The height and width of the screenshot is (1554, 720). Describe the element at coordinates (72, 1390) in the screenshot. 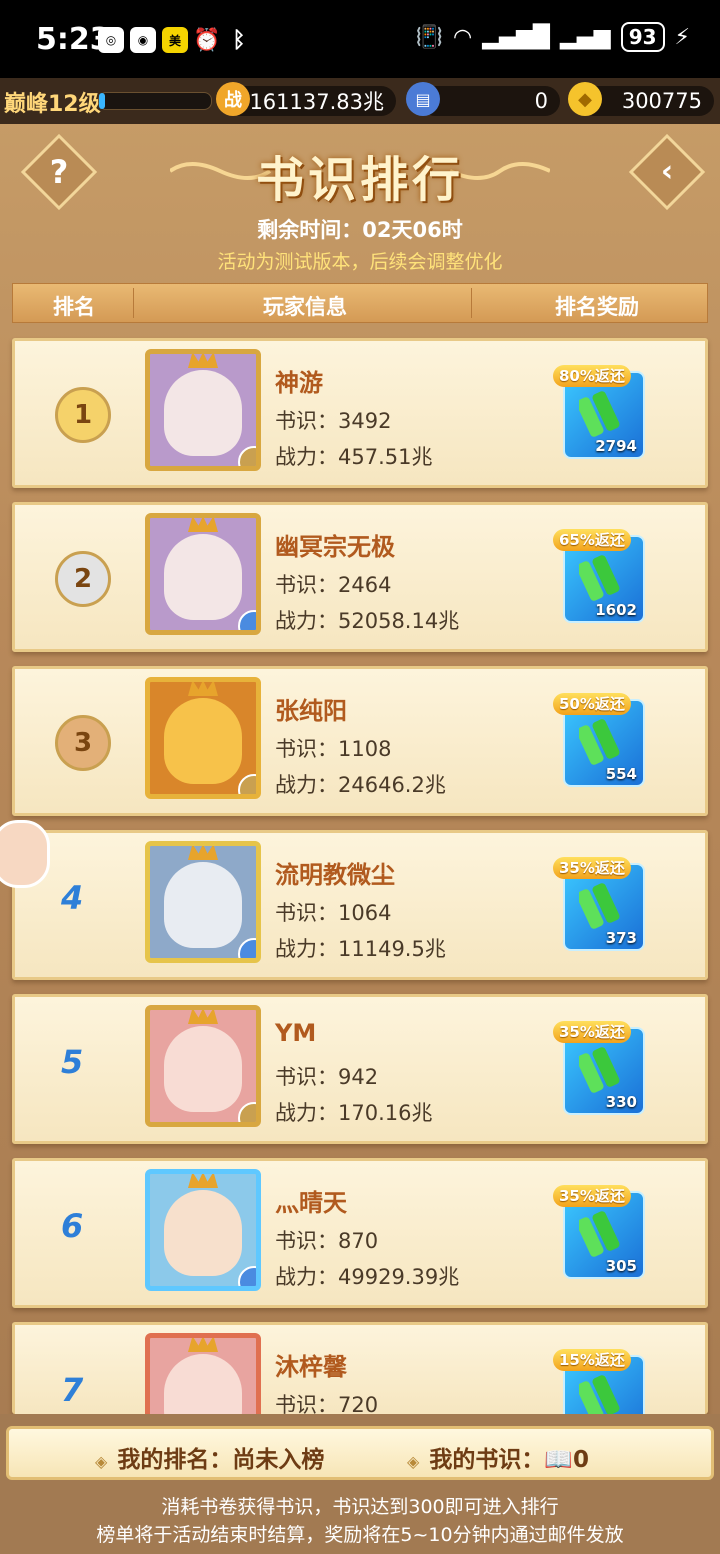

I see `rank-number: 7` at that location.